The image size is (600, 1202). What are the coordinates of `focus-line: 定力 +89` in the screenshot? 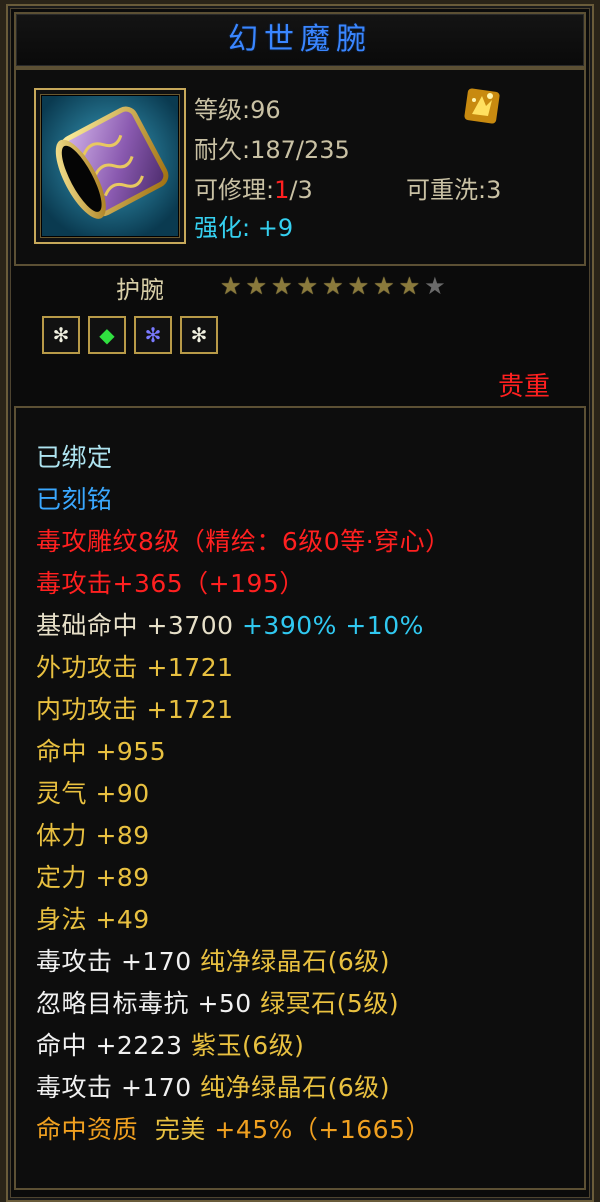 It's located at (93, 877).